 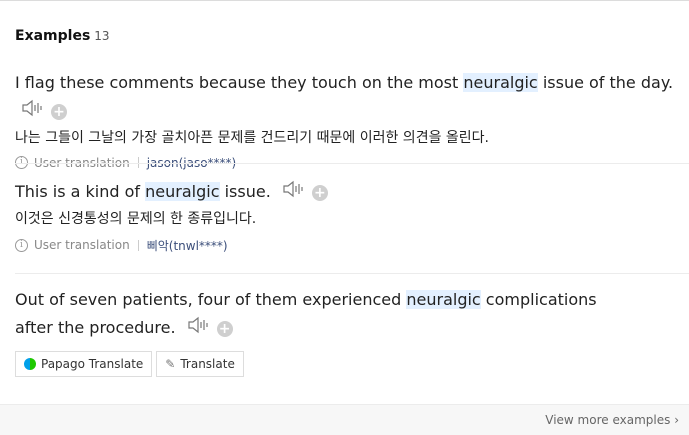 I want to click on translation-source: i User translation 삐악(tnwl****), so click(x=352, y=245).